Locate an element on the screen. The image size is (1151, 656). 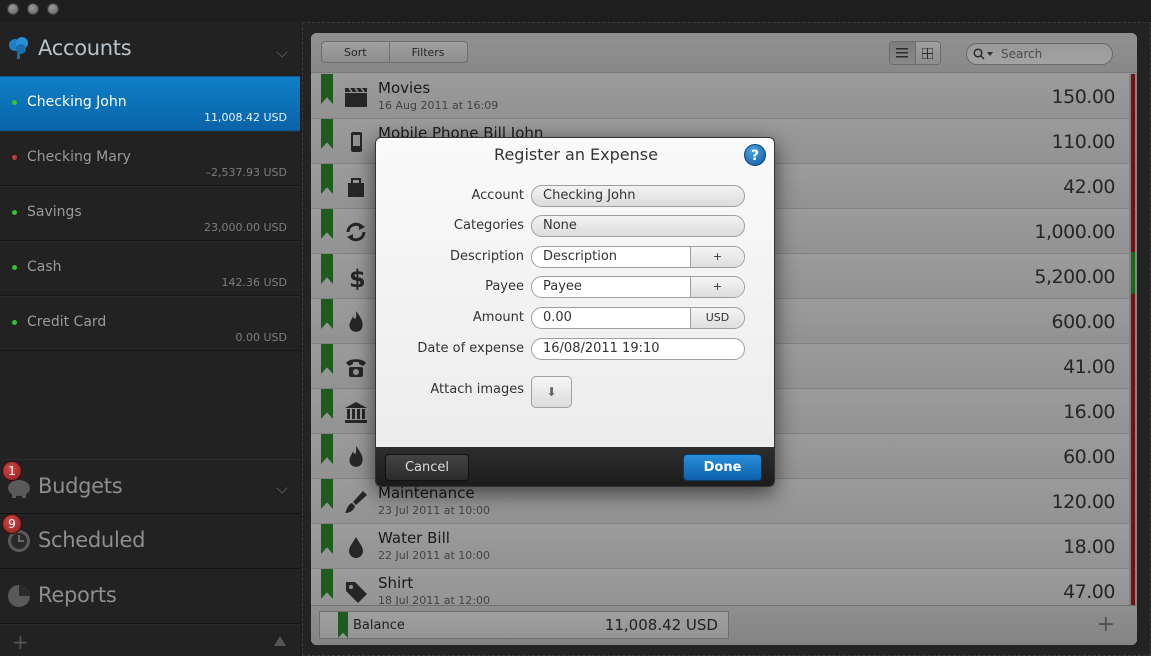
account-label: Account is located at coordinates (498, 195).